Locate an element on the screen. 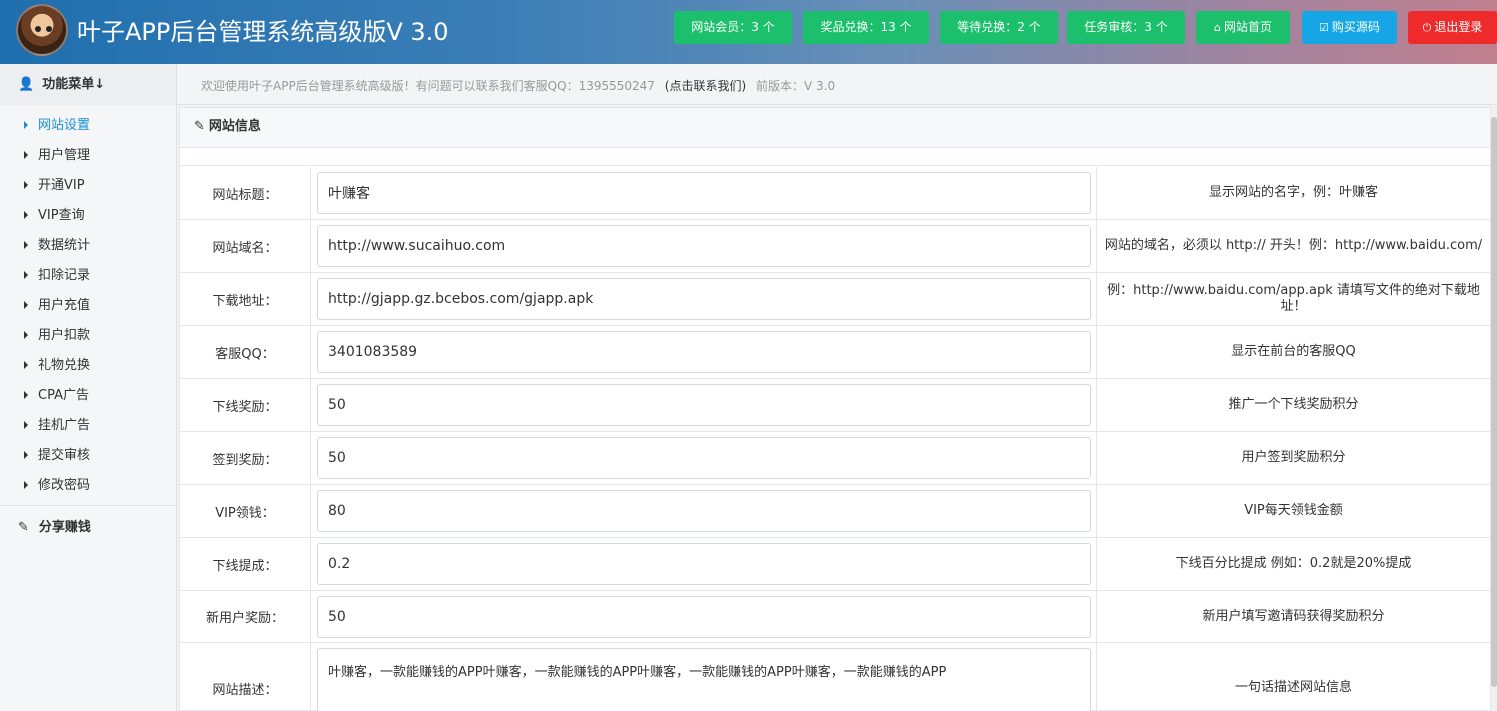 Image resolution: width=1497 pixels, height=711 pixels. field-hint: 下线百分比提成 例如：0.2就是20%提成 is located at coordinates (1293, 564).